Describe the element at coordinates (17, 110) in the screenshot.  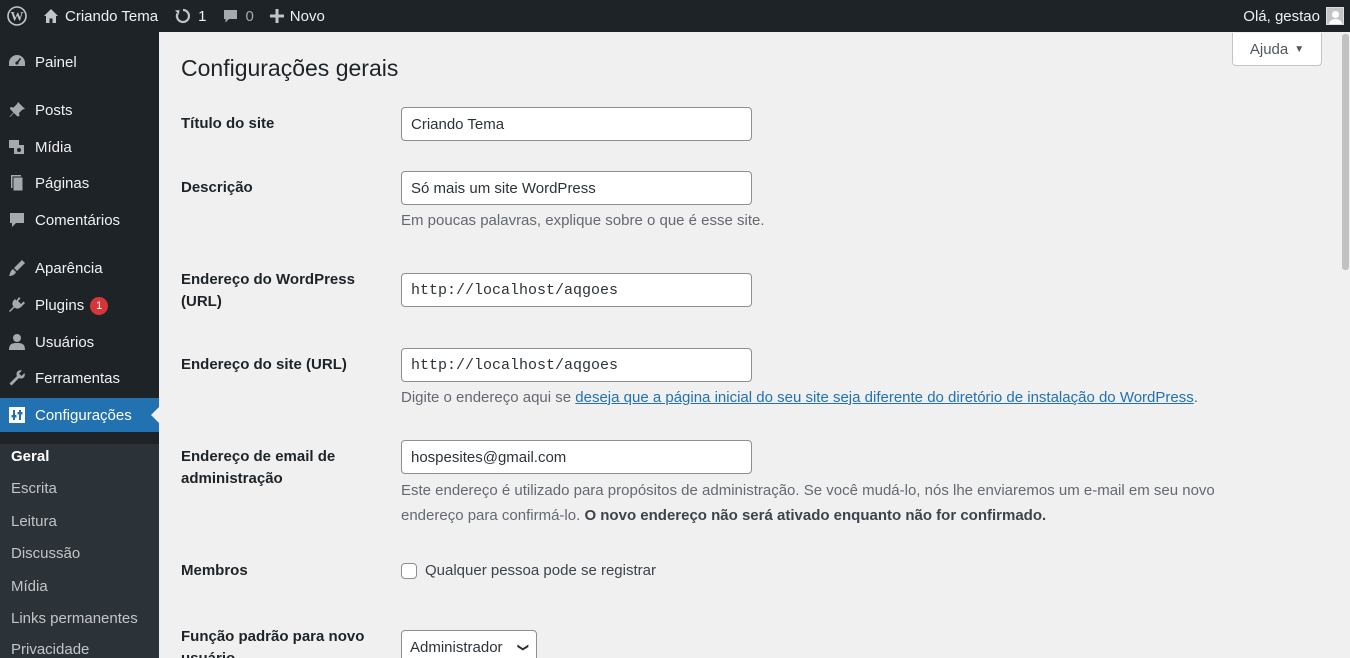
I see `pin-icon` at that location.